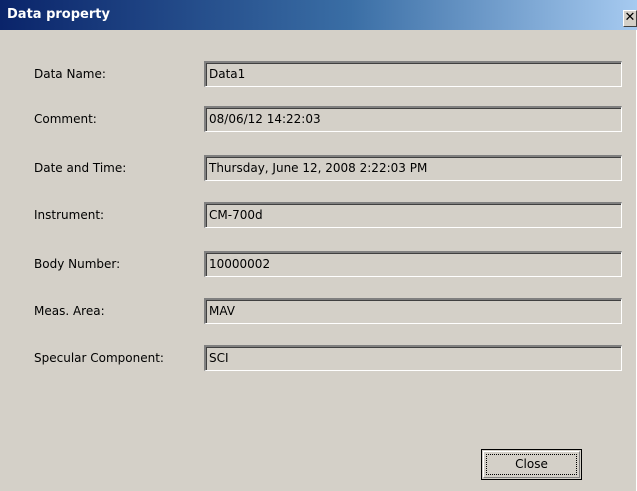 This screenshot has width=637, height=491. Describe the element at coordinates (413, 358) in the screenshot. I see `specular-component-field: SCI` at that location.